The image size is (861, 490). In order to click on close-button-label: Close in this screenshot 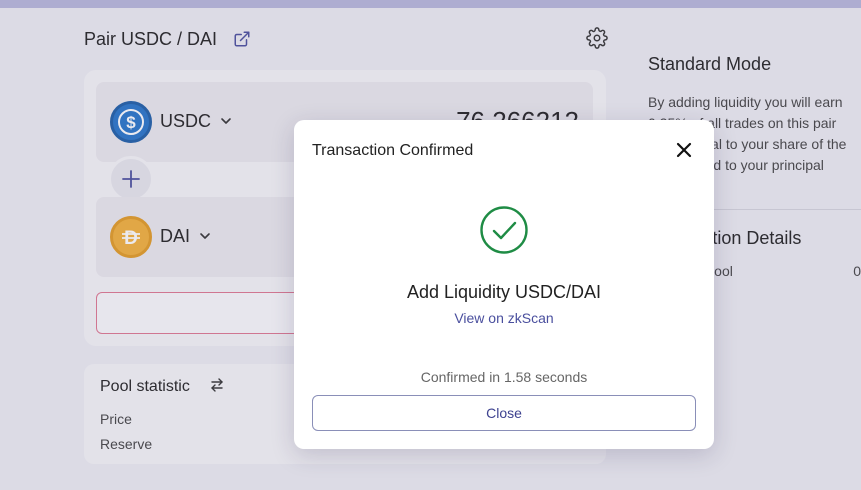, I will do `click(504, 413)`.